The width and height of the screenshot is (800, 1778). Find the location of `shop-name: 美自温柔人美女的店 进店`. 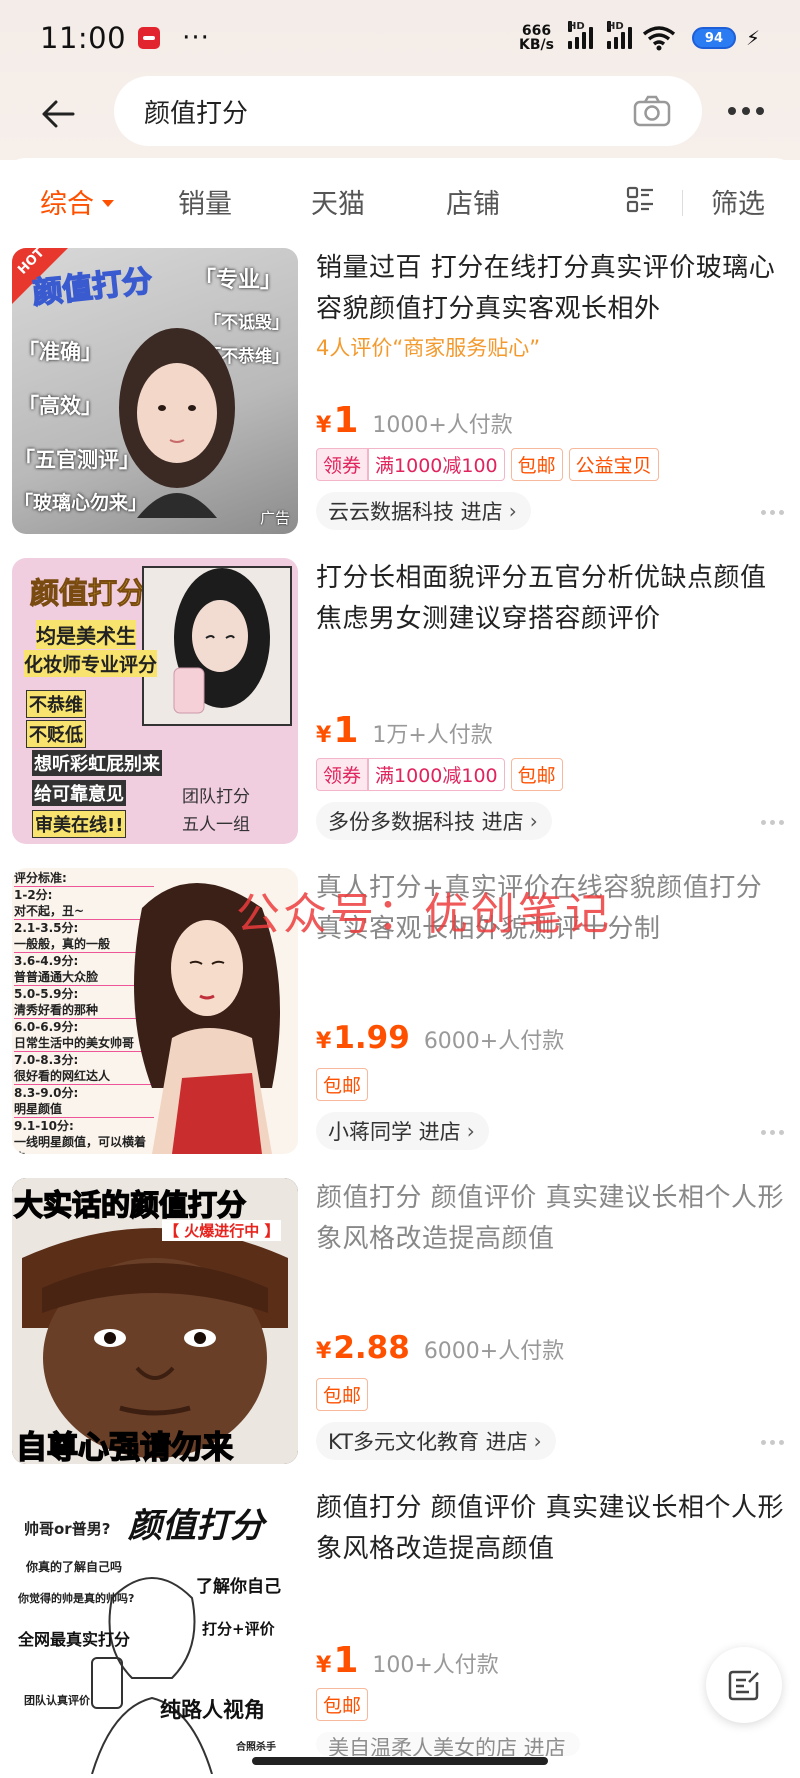

shop-name: 美自温柔人美女的店 进店 is located at coordinates (447, 1746).